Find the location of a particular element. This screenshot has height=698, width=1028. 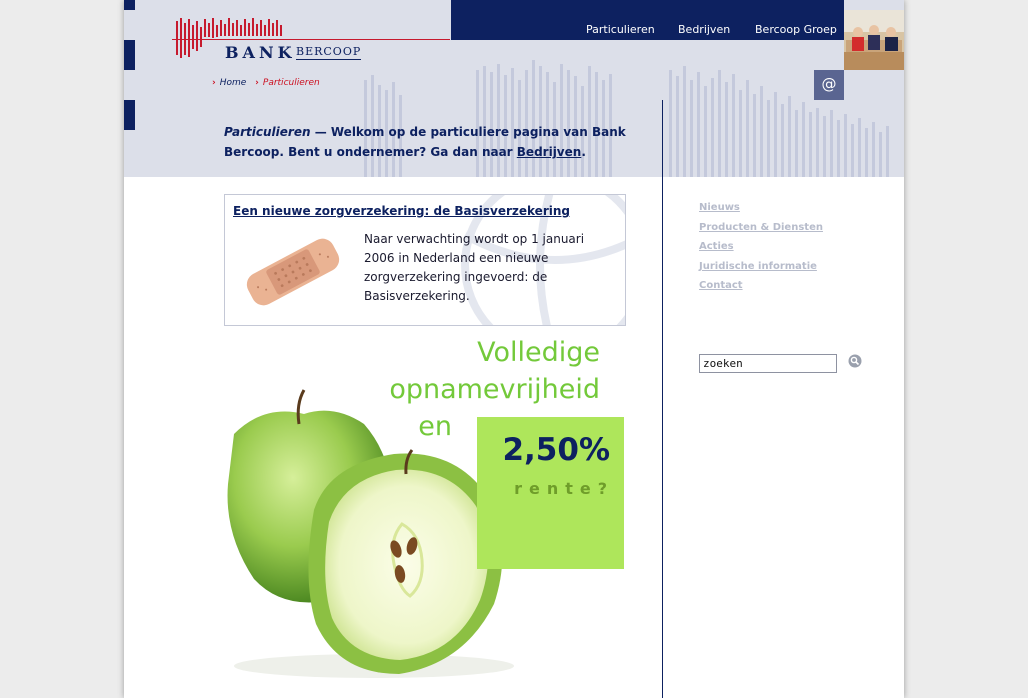

logo-bank-text: BANK is located at coordinates (260, 52).